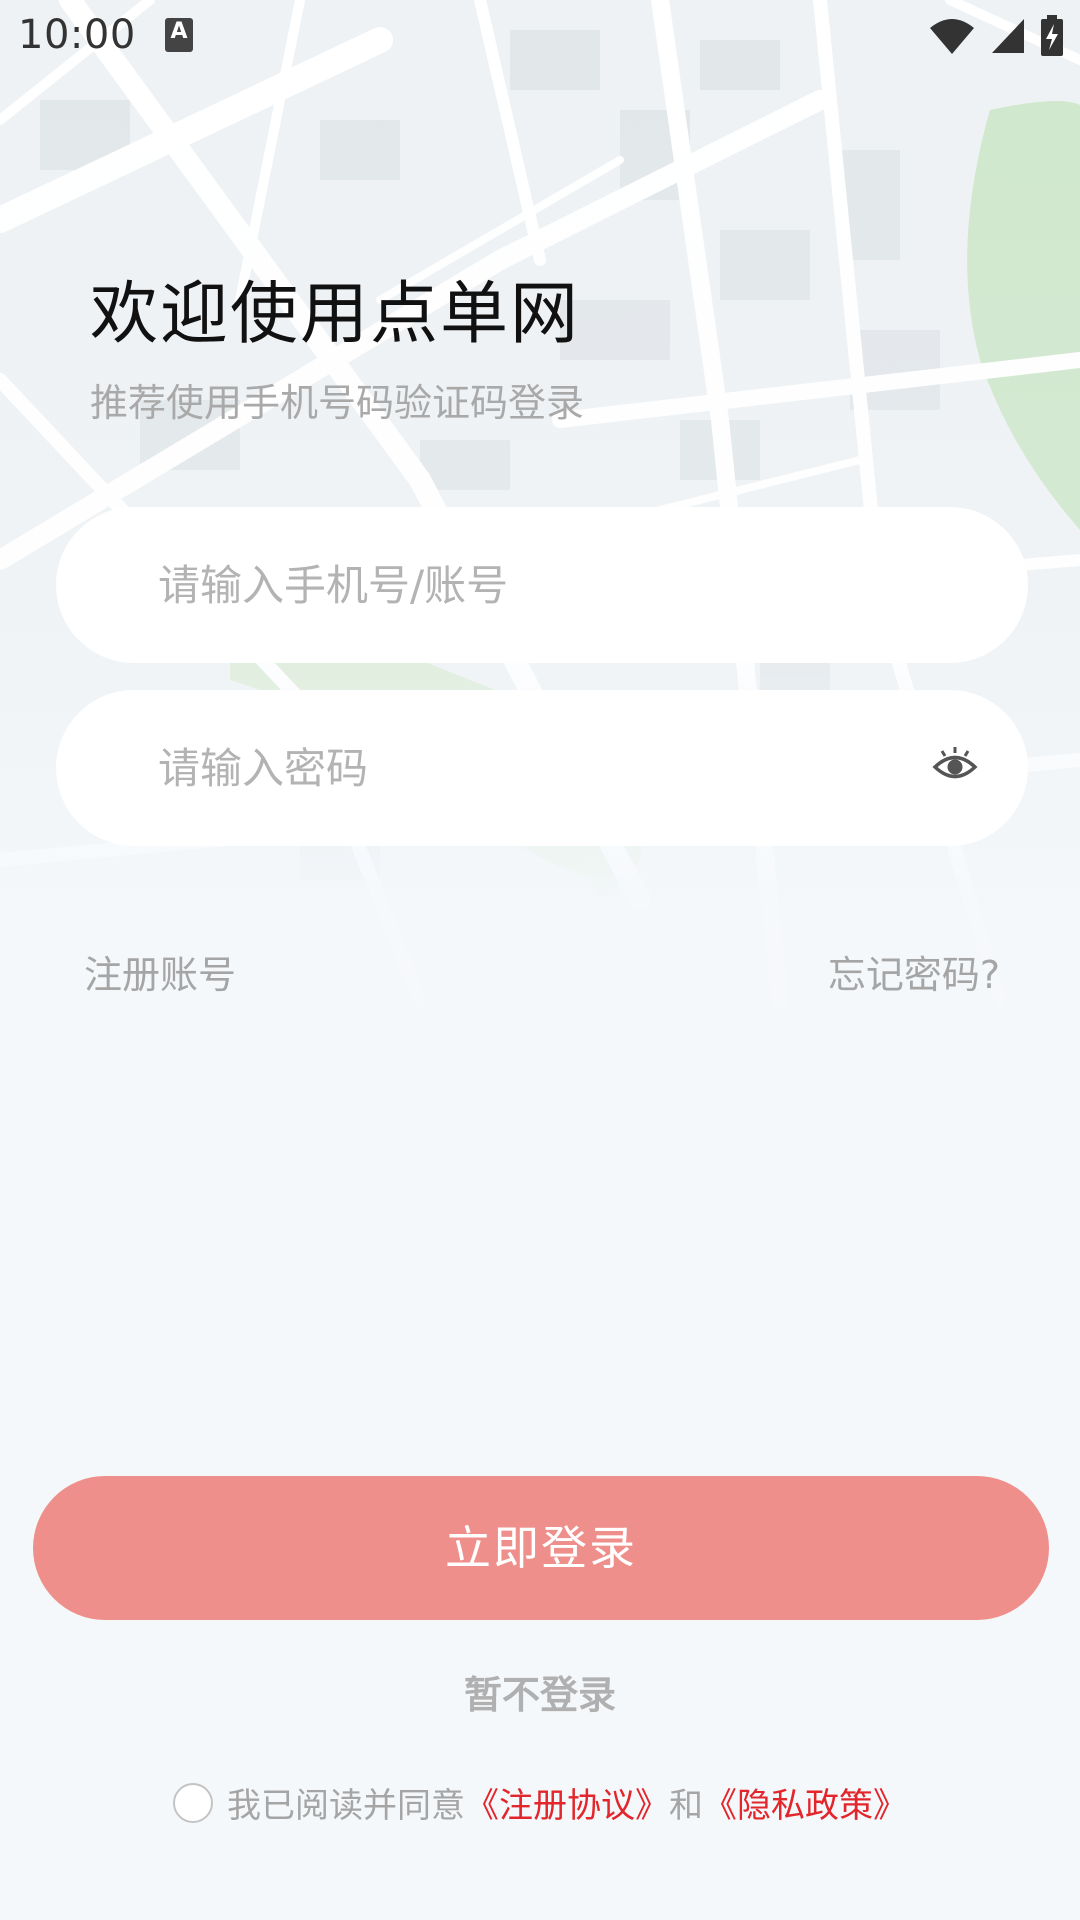 The width and height of the screenshot is (1080, 1920). What do you see at coordinates (914, 971) in the screenshot?
I see `forgot-password-link: 忘记密码?` at bounding box center [914, 971].